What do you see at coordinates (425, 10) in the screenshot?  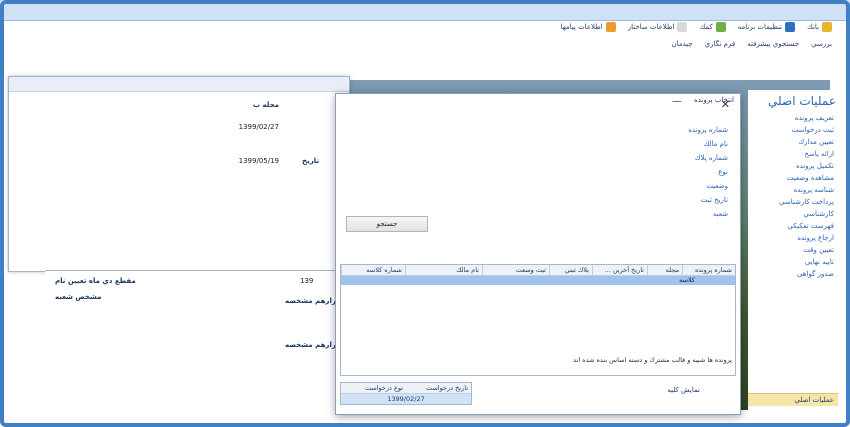 I see `title-bar` at bounding box center [425, 10].